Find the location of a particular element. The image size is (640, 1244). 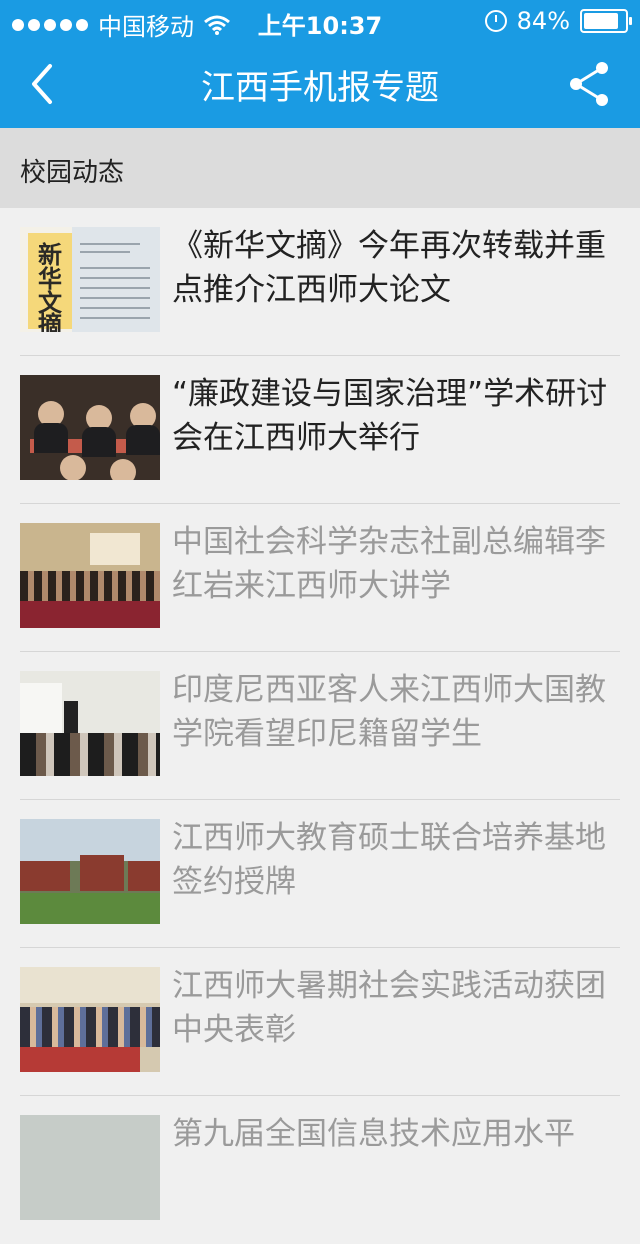

nav-bar: 江西手机报专题 is located at coordinates (320, 84).